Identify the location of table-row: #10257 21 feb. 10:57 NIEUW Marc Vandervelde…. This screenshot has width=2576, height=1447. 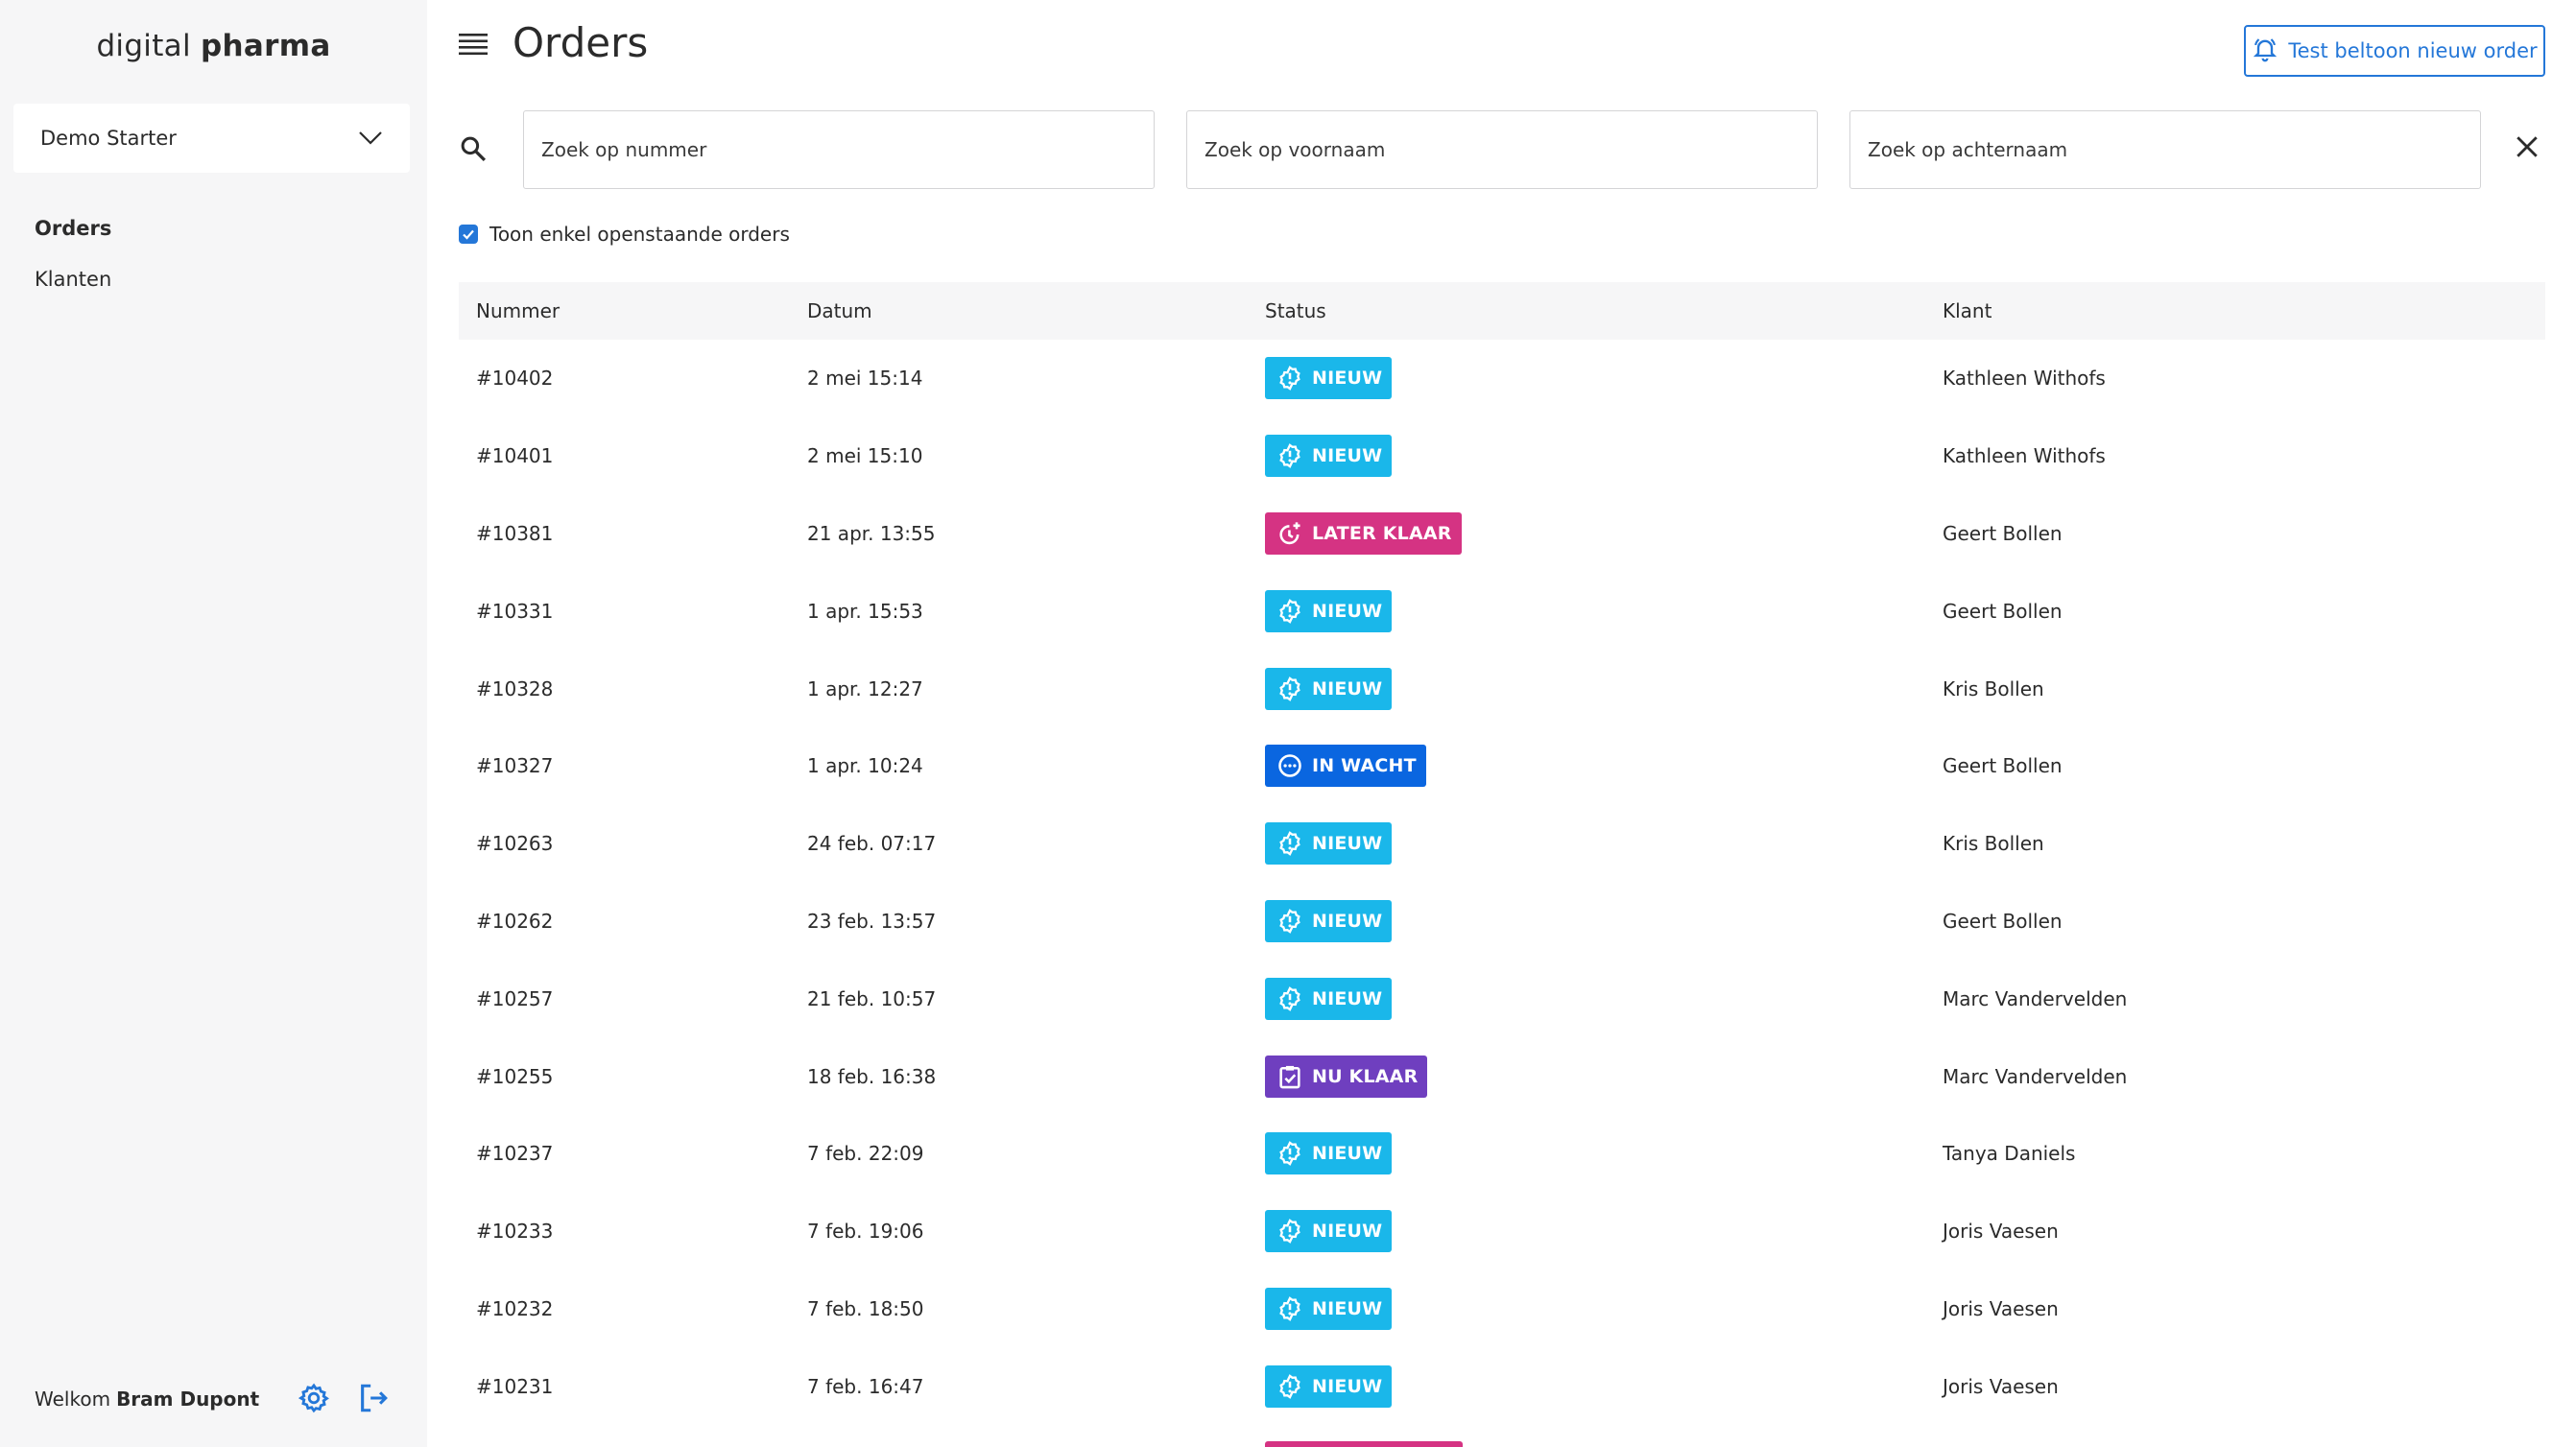
(1502, 999).